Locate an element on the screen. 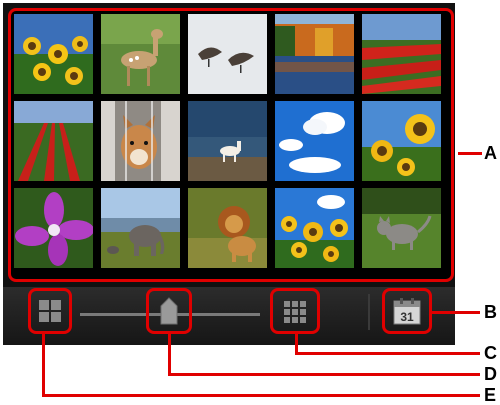 The width and height of the screenshot is (500, 405). callout-label-c: C is located at coordinates (490, 353).